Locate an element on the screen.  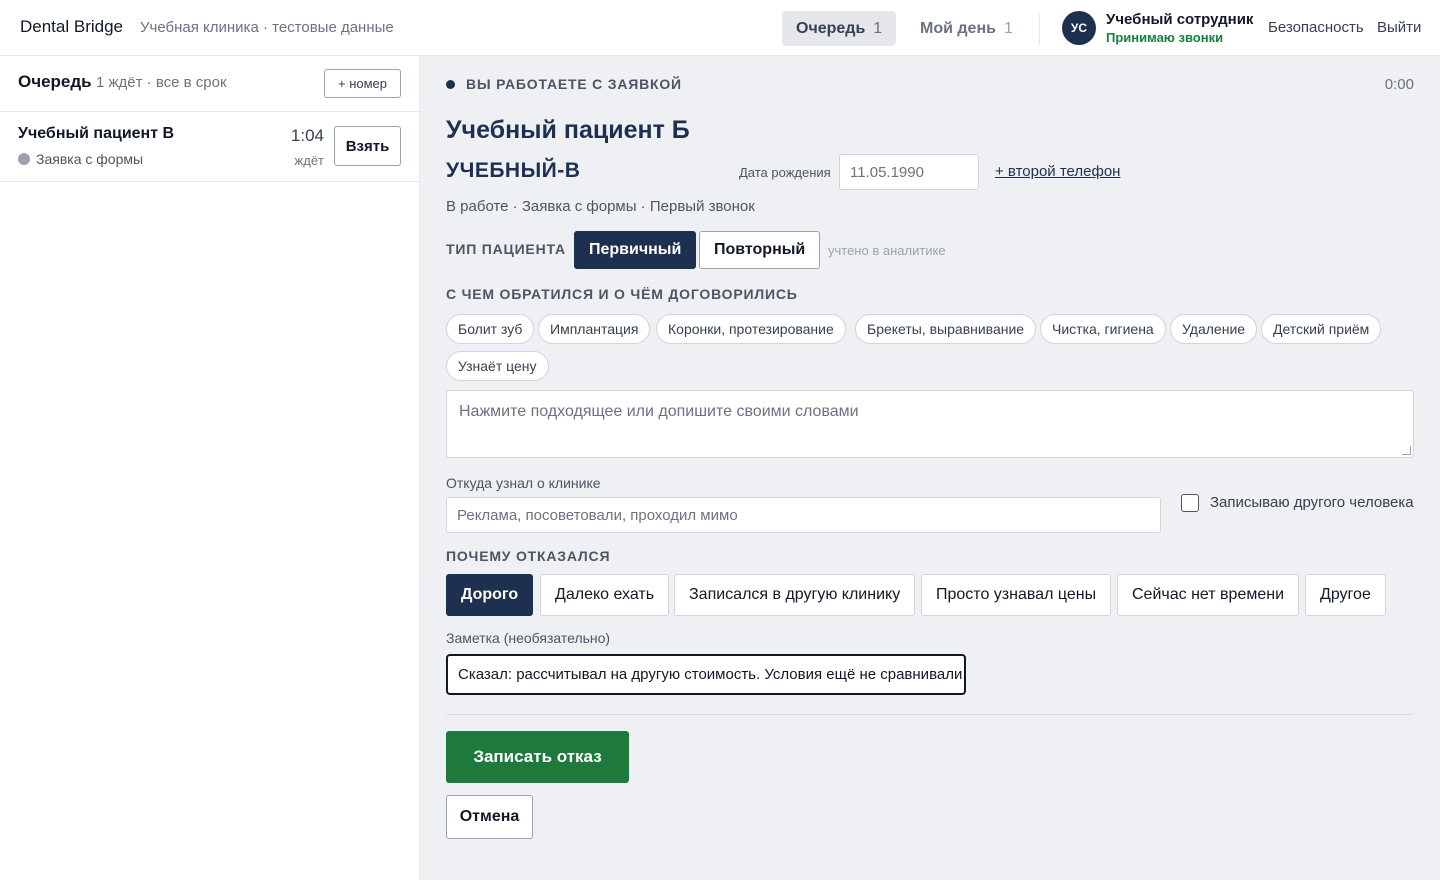
resize-handle-icon is located at coordinates (1406, 450).